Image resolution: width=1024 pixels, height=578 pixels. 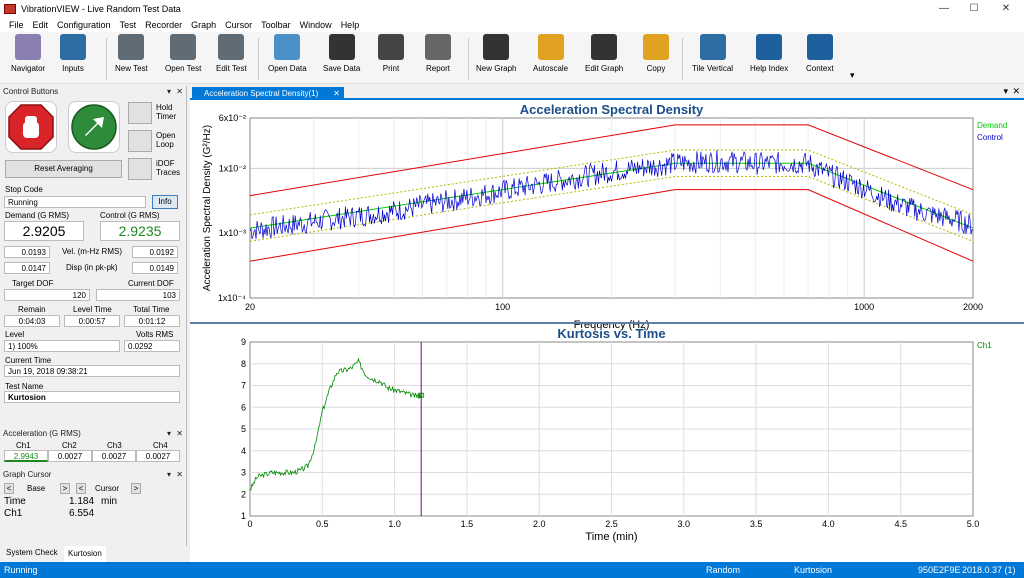 What do you see at coordinates (183, 53) in the screenshot?
I see `toolbar-open-test-button: Open Test` at bounding box center [183, 53].